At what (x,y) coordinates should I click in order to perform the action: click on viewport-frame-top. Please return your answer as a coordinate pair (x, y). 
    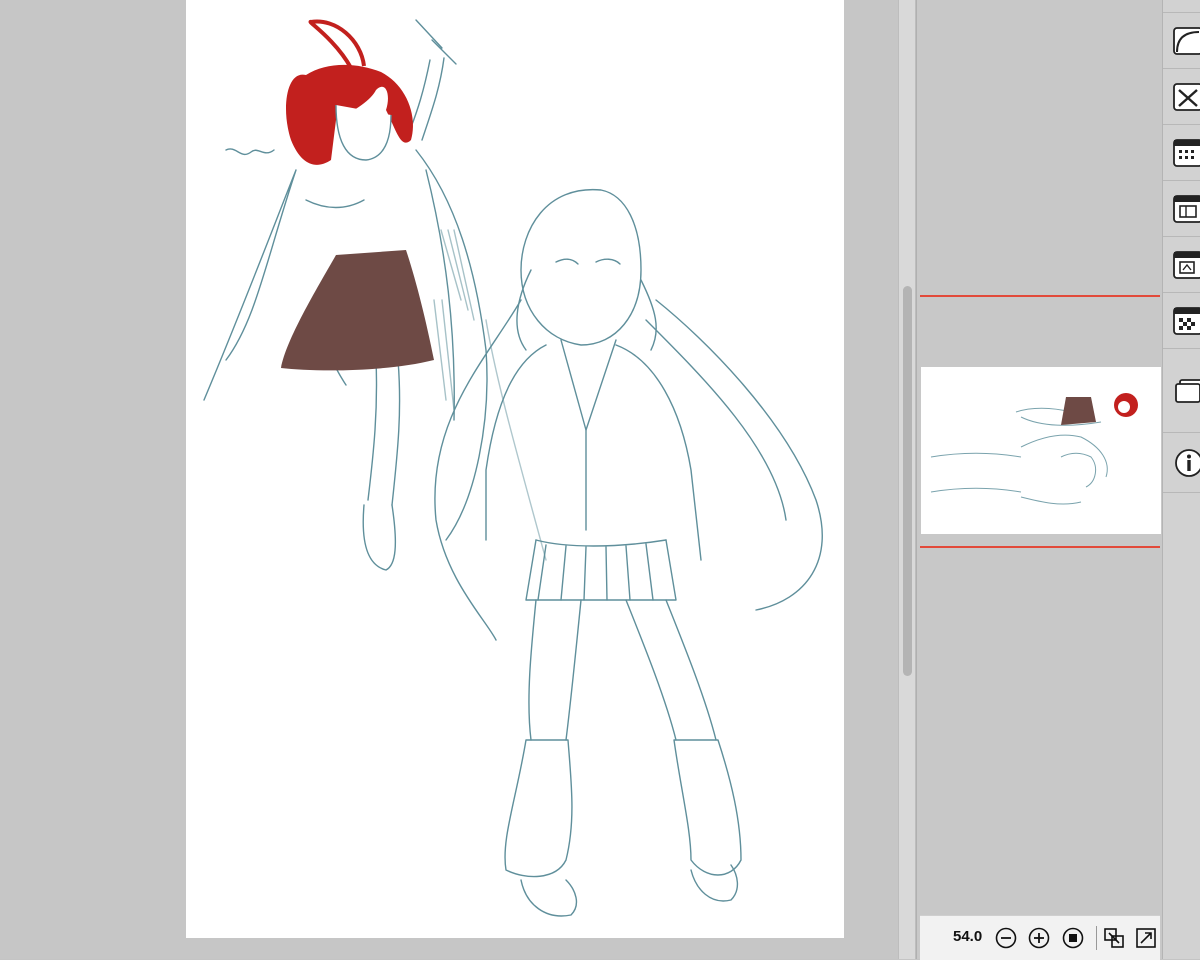
    Looking at the image, I should click on (1040, 296).